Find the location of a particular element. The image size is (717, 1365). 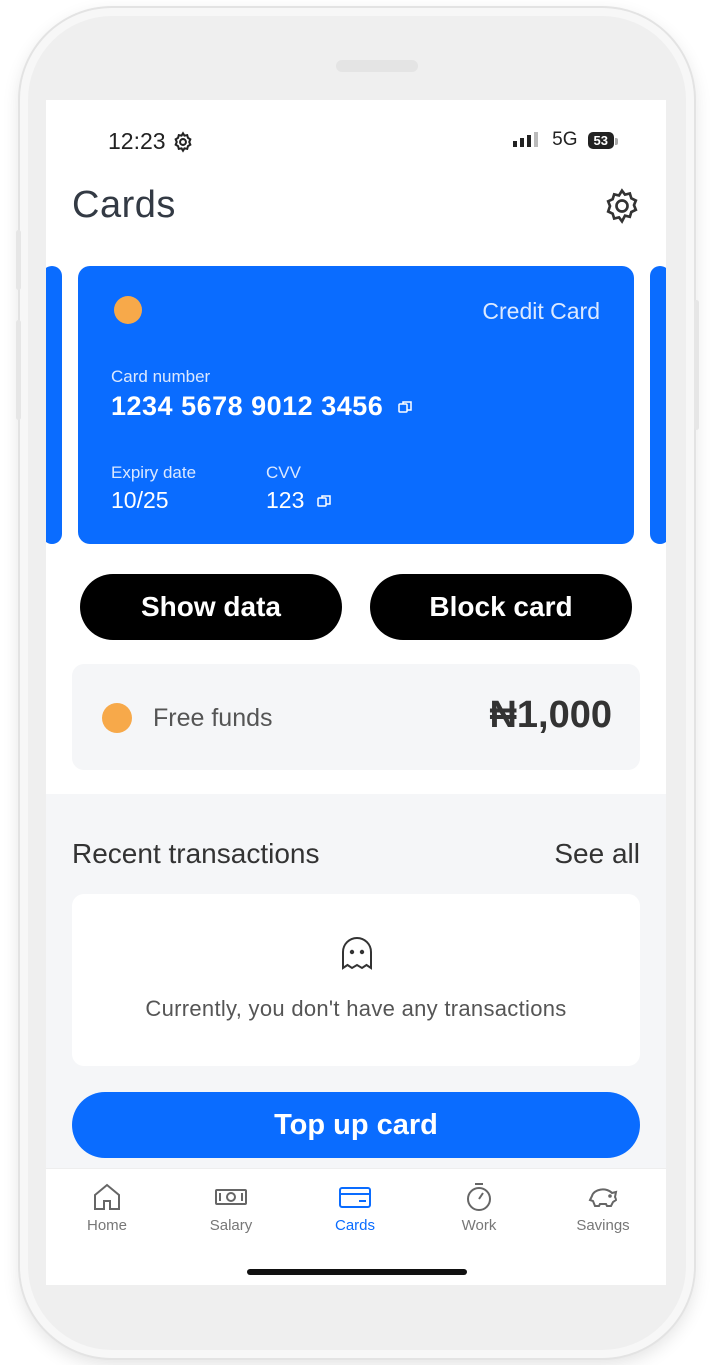

stopwatch-icon is located at coordinates (479, 1197).